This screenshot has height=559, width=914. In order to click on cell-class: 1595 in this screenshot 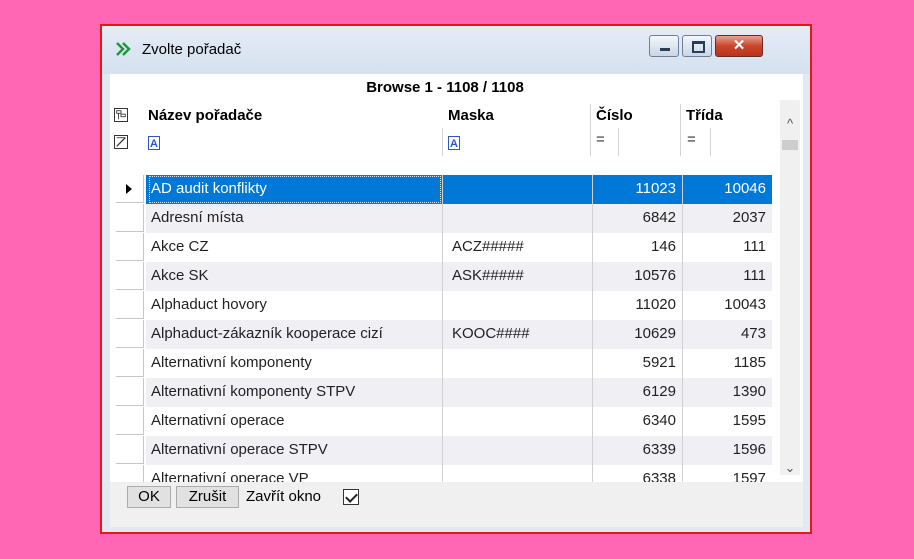, I will do `click(749, 420)`.